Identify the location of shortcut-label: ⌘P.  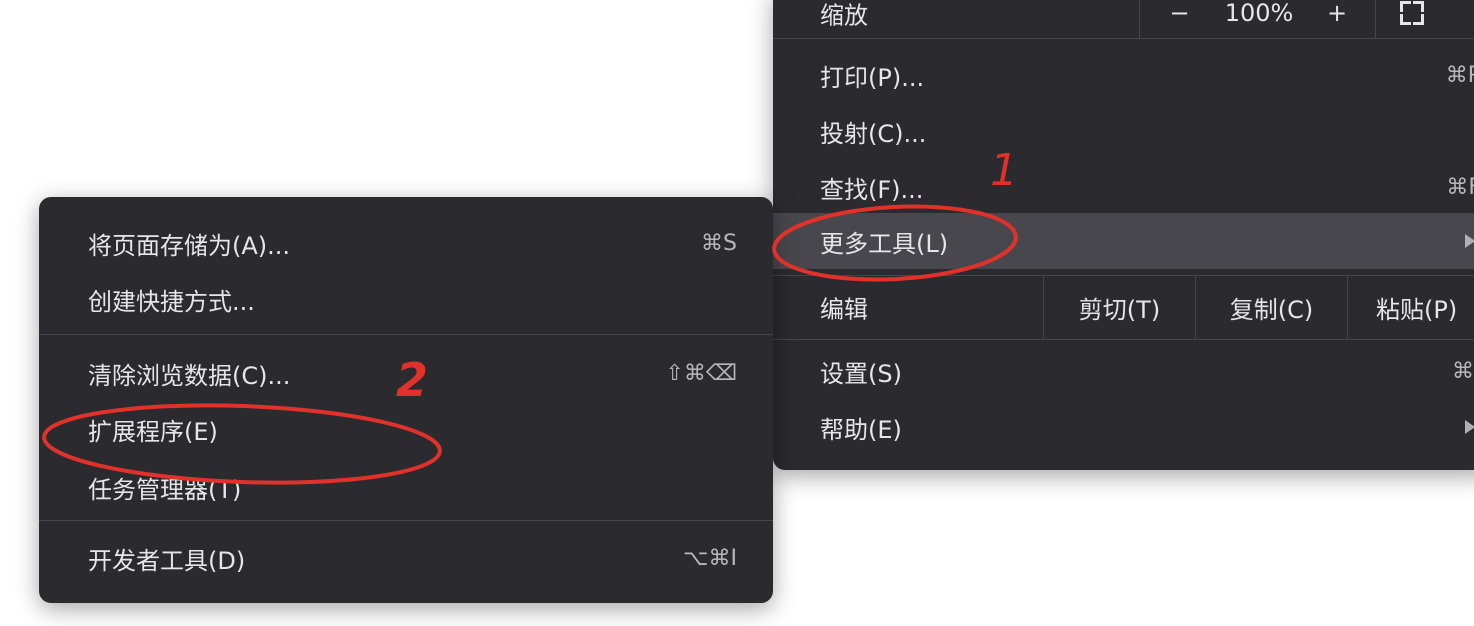
(1459, 75).